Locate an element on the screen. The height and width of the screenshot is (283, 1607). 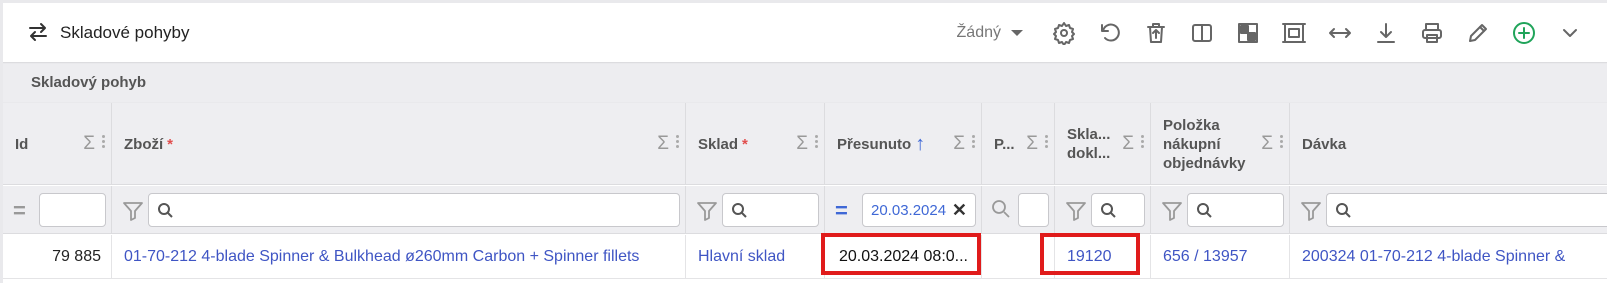
table-cell-polozka: 656 / 13957 is located at coordinates (1220, 257).